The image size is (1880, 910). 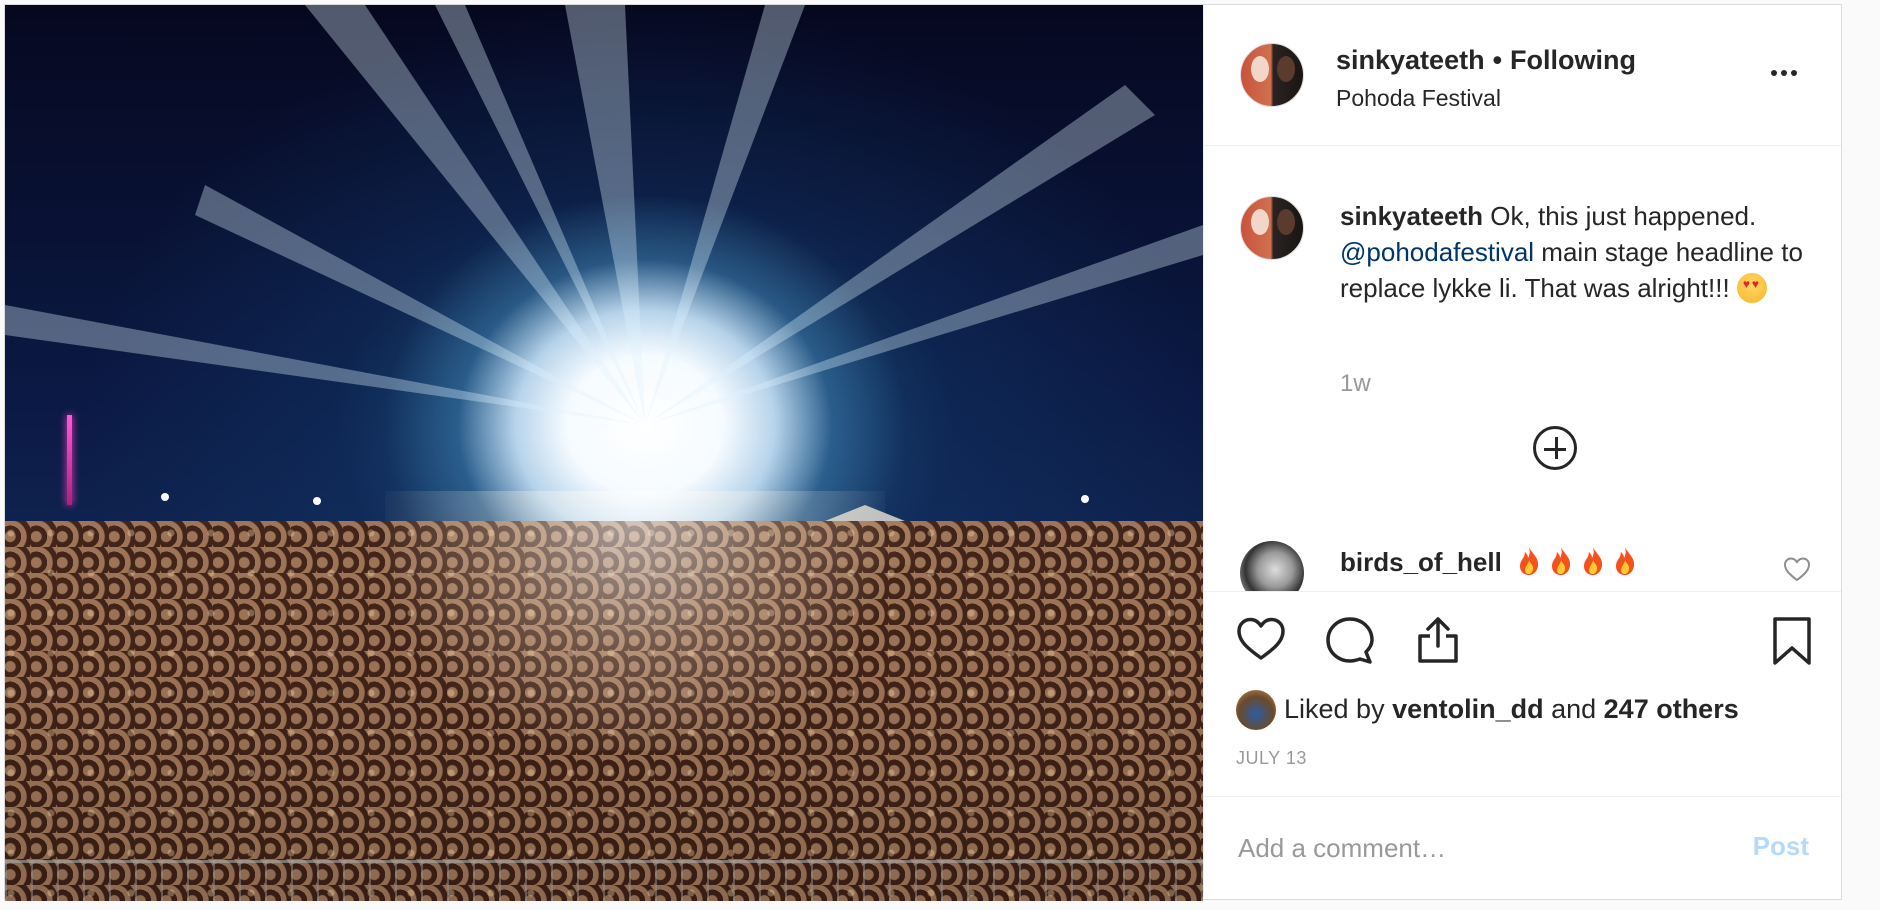 What do you see at coordinates (1271, 758) in the screenshot?
I see `post-date: JULY 13` at bounding box center [1271, 758].